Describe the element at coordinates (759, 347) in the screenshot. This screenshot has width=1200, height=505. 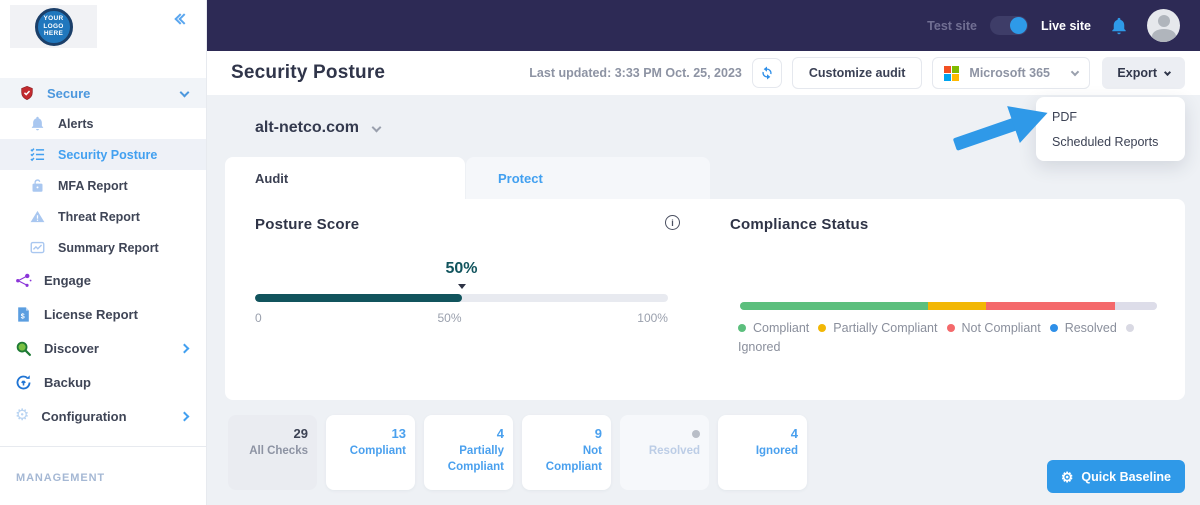
I see `legend-label: Ignored` at that location.